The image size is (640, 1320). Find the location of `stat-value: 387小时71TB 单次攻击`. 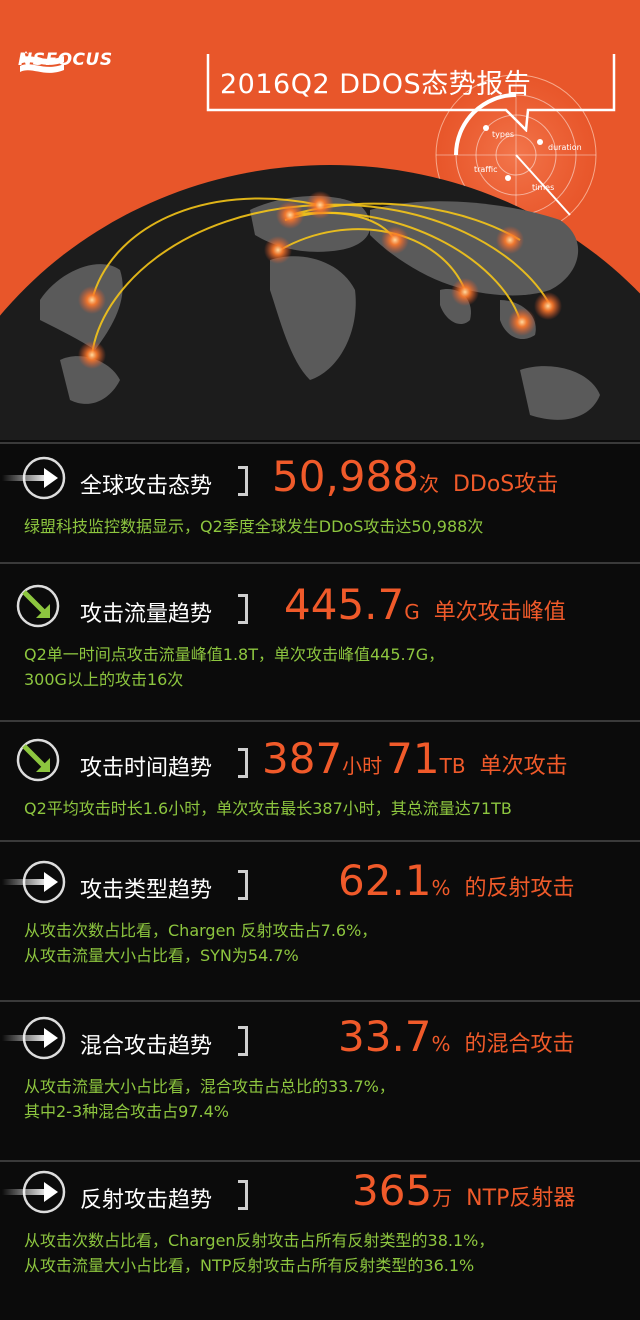

stat-value: 387小时71TB 单次攻击 is located at coordinates (415, 758).